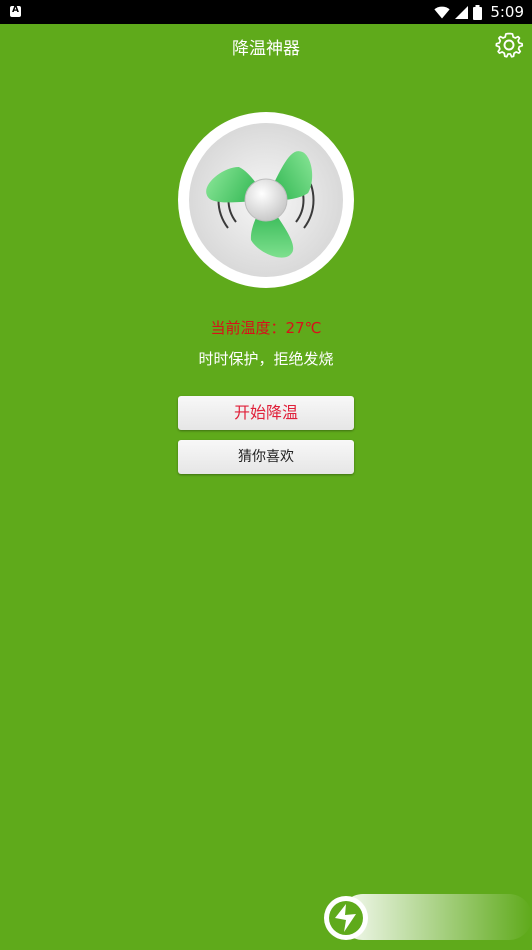 This screenshot has height=950, width=532. I want to click on temperature-label: 当前温度：27℃, so click(266, 328).